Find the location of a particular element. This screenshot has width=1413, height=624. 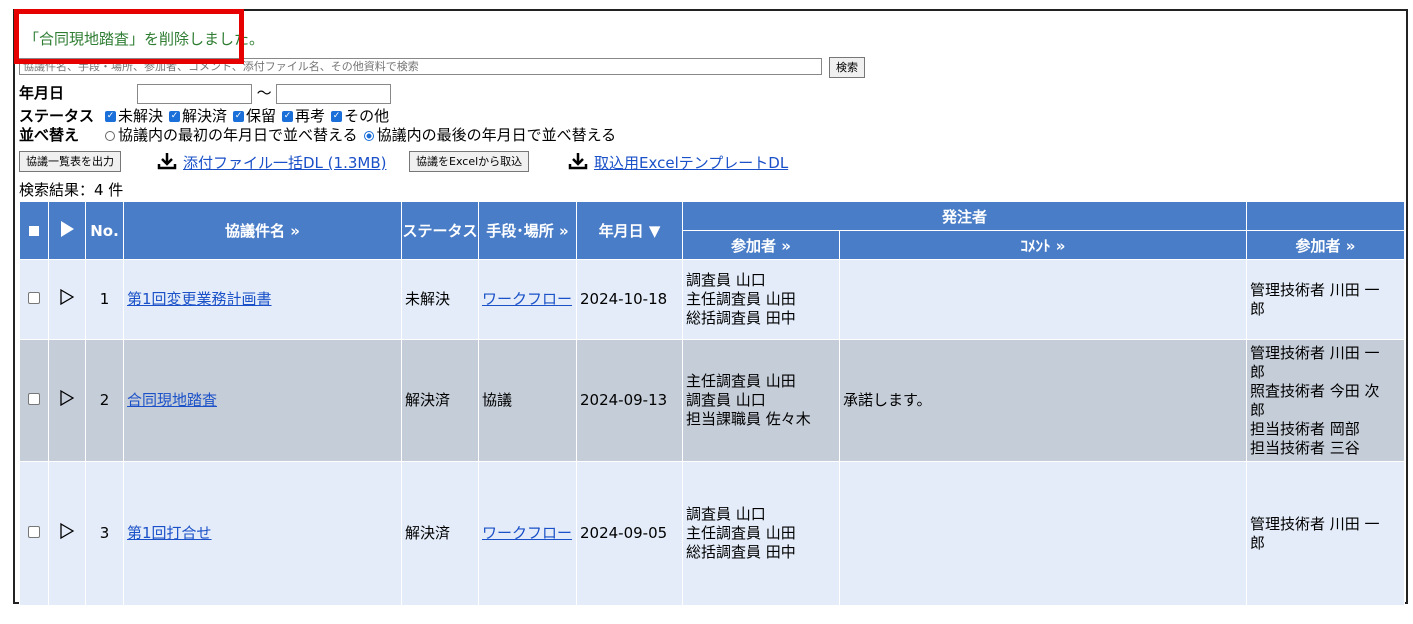

date-label: 年月日 is located at coordinates (42, 93).